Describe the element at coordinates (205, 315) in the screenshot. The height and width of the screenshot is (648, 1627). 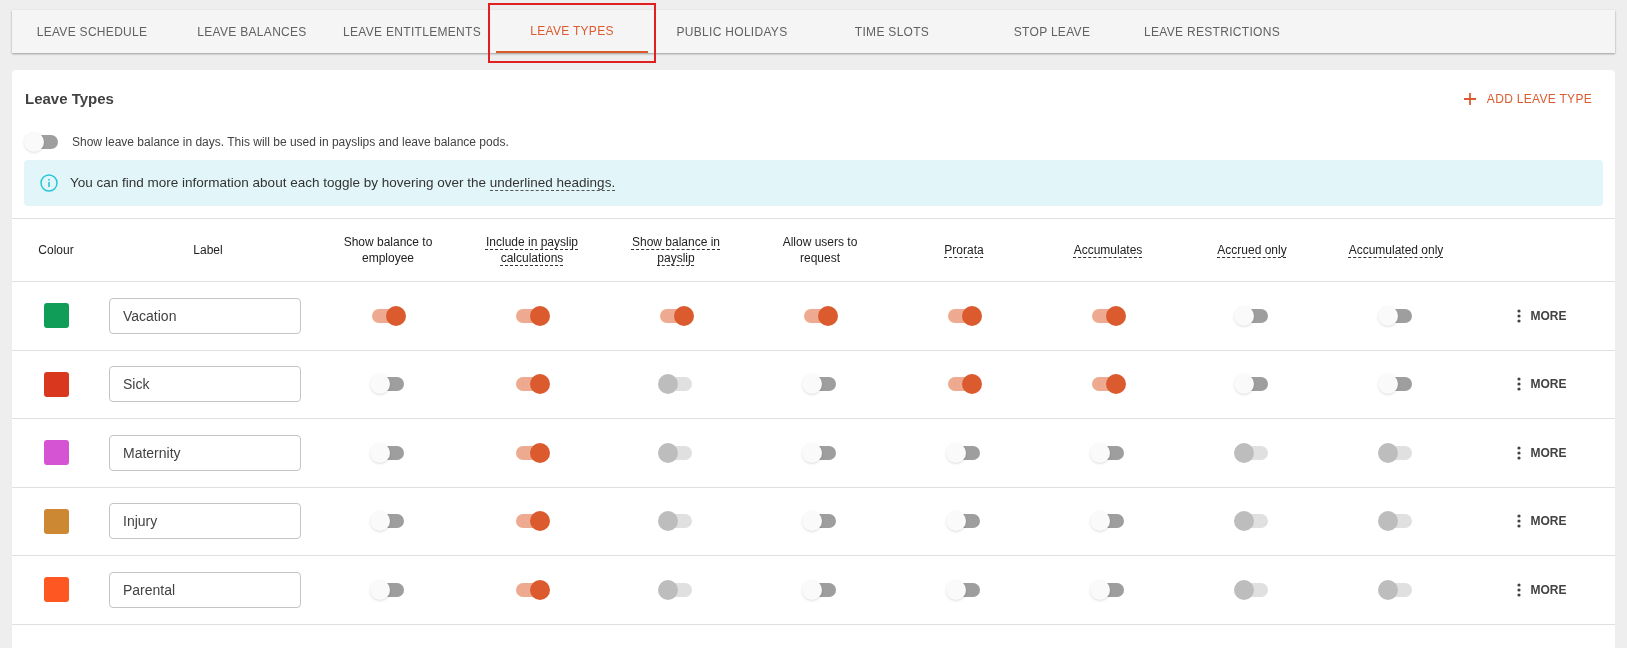
I see `label-input: Vacation` at that location.